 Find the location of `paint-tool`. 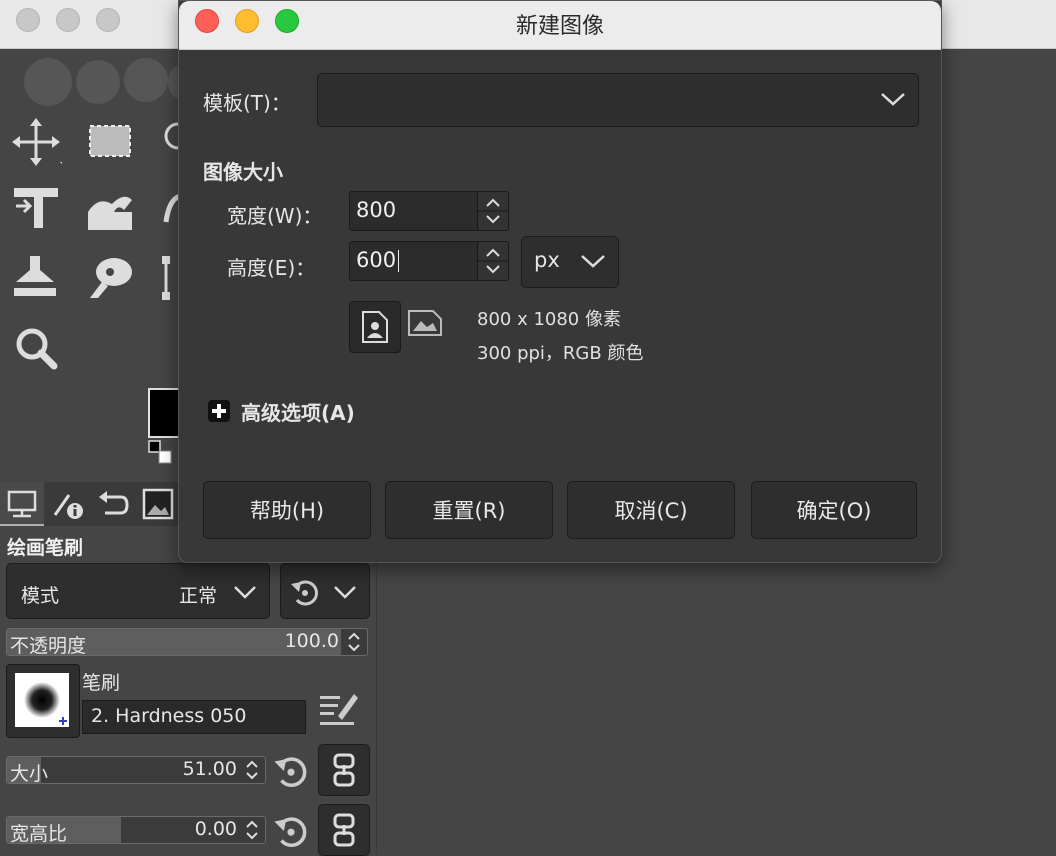

paint-tool is located at coordinates (168, 208).